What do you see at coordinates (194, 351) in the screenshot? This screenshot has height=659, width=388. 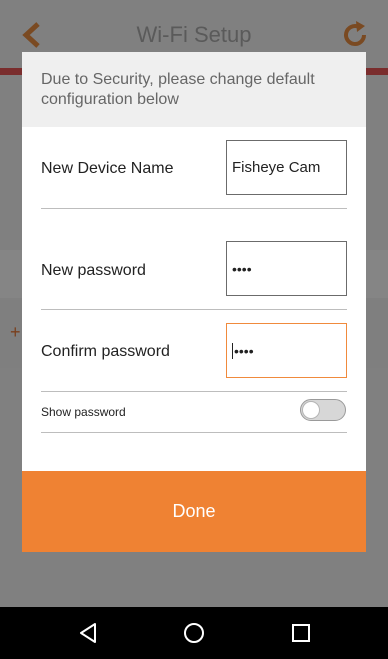 I see `confirm-password-row: Confirm password ••••` at bounding box center [194, 351].